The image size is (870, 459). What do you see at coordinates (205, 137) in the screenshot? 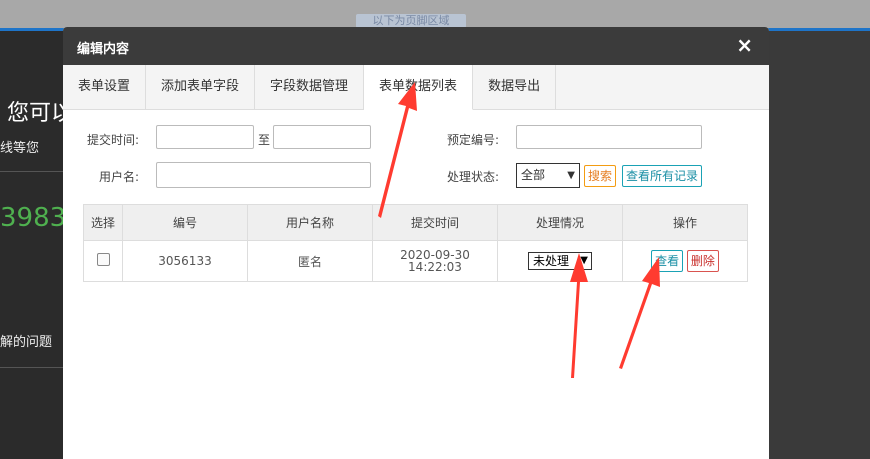
I see `submit-time-start-input` at bounding box center [205, 137].